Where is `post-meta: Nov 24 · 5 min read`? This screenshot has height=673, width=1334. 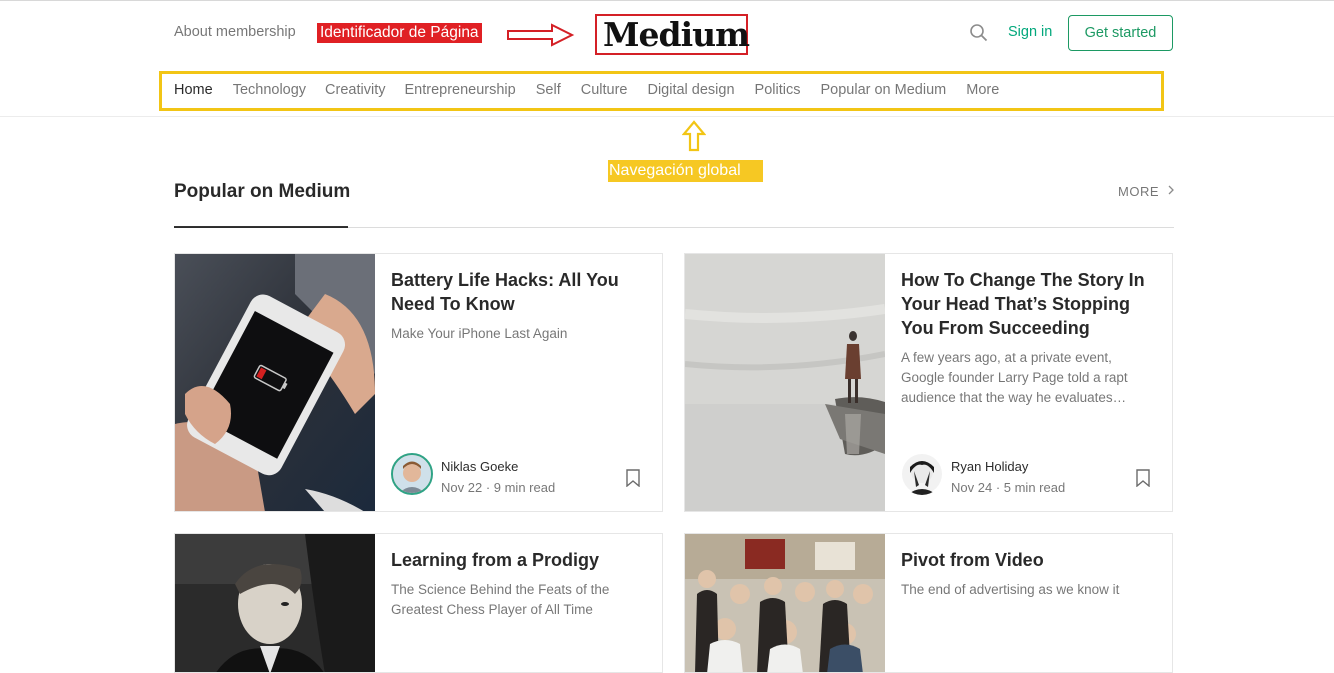
post-meta: Nov 24 · 5 min read is located at coordinates (1008, 487).